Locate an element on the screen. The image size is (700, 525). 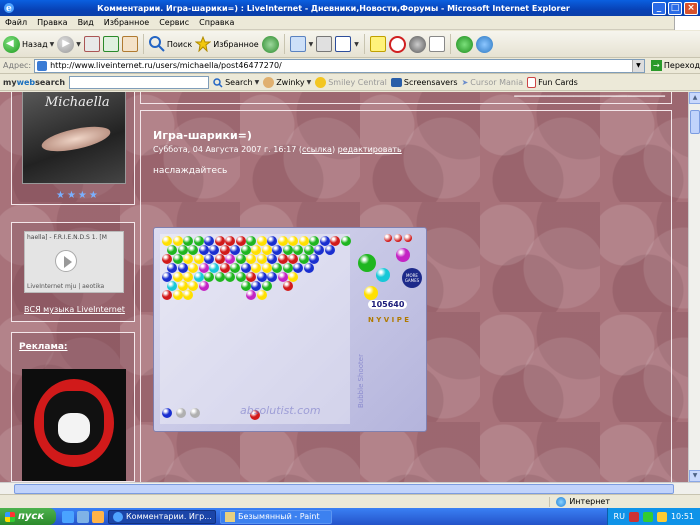
forward-arrow-icon is located at coordinates (66, 44).